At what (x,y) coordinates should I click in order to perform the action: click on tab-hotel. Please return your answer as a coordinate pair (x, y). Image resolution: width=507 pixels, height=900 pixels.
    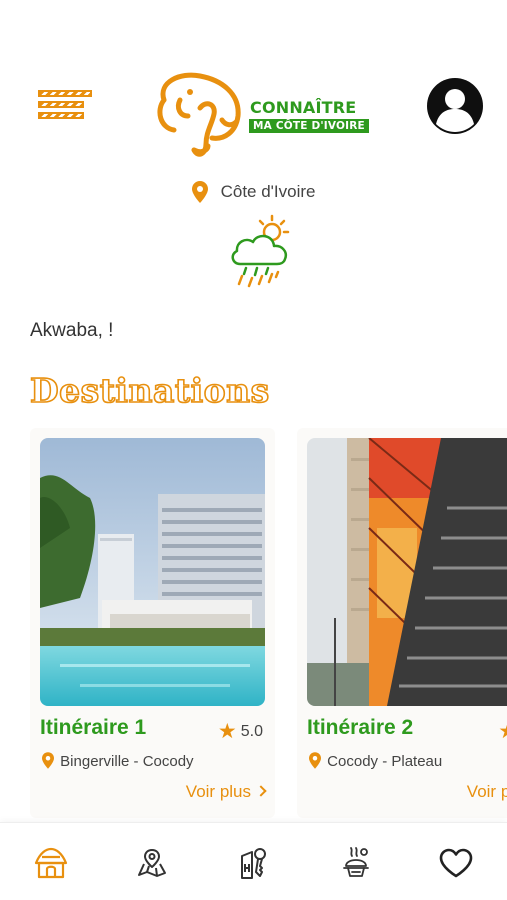
    Looking at the image, I should click on (254, 863).